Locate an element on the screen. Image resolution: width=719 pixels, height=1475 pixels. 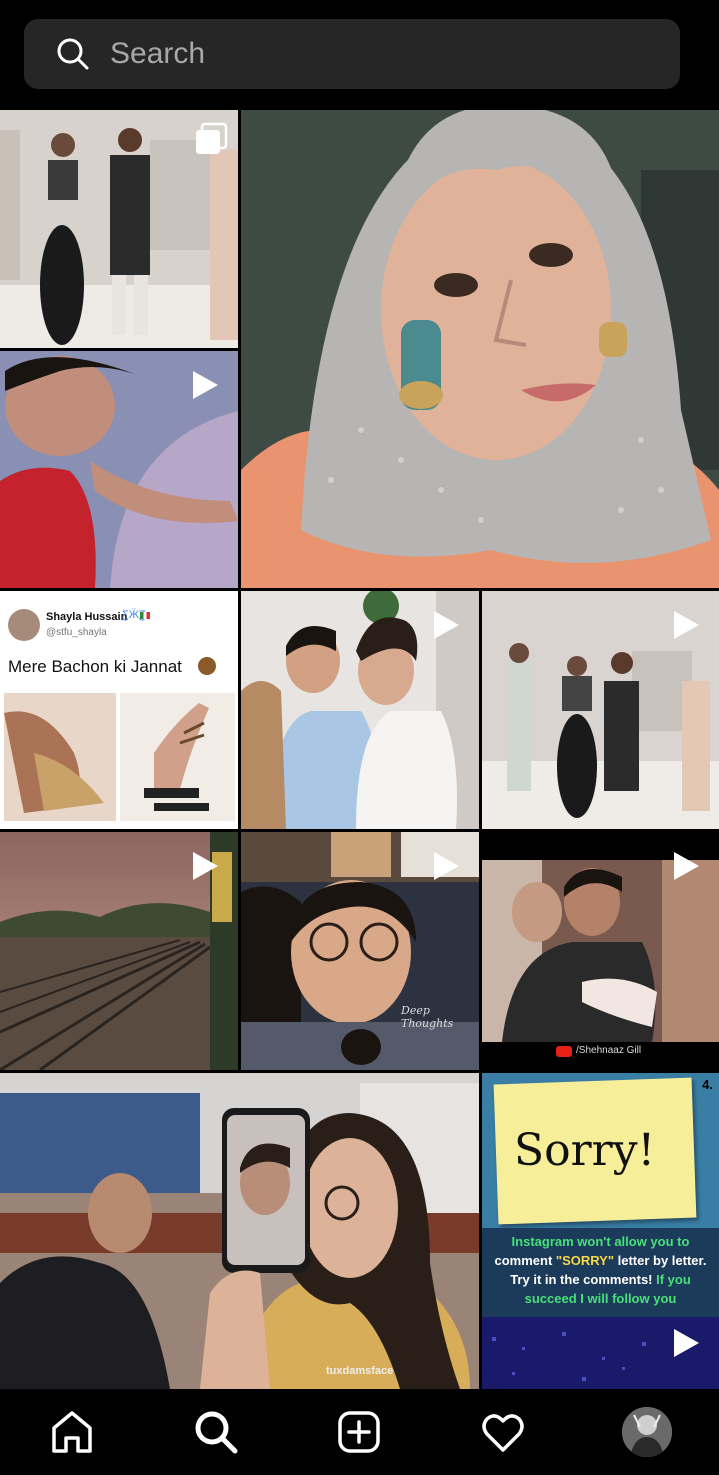
grid-post-railway is located at coordinates (119, 951).